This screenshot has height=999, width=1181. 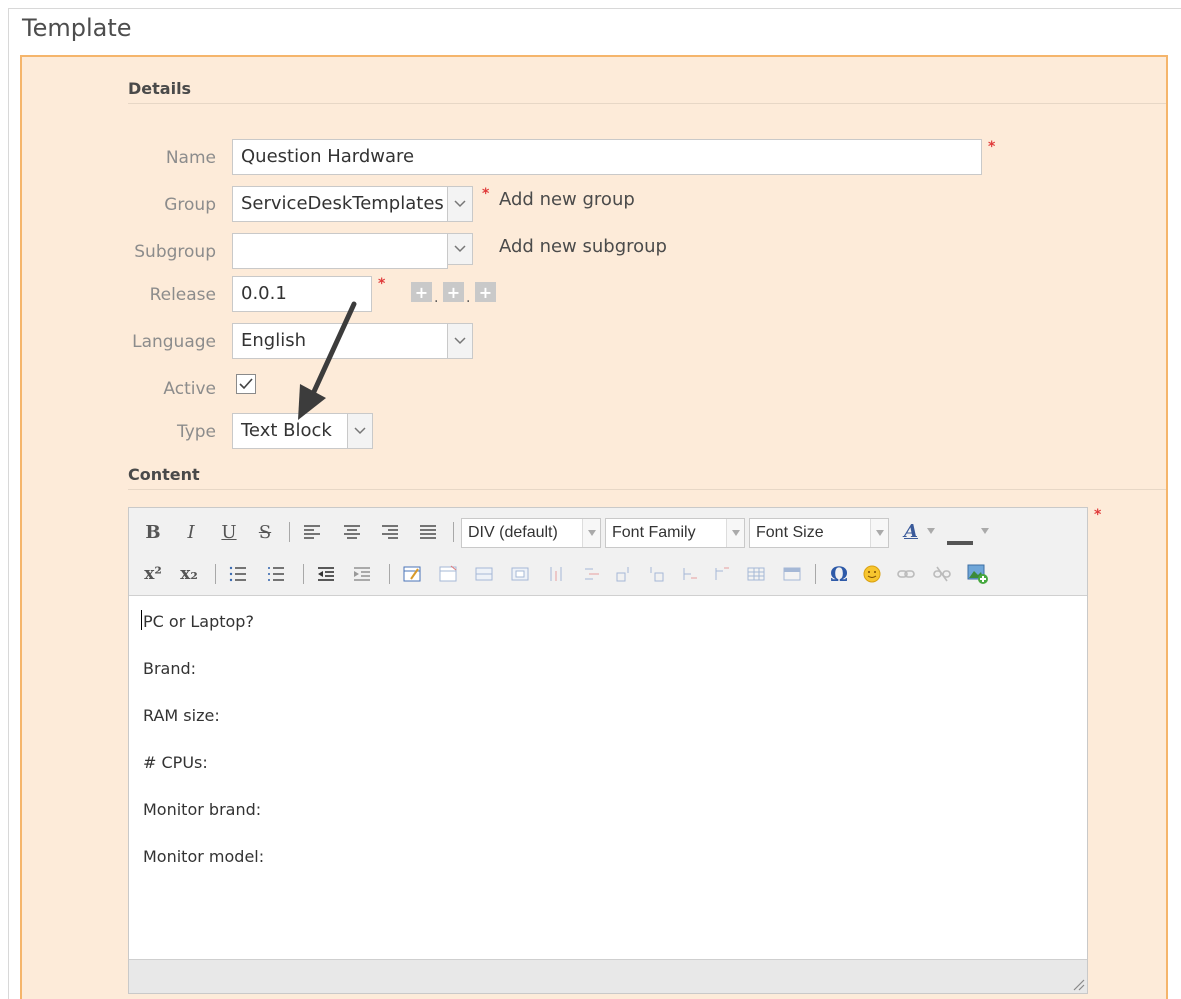 I want to click on font-family-select-label: Font Family, so click(x=654, y=532).